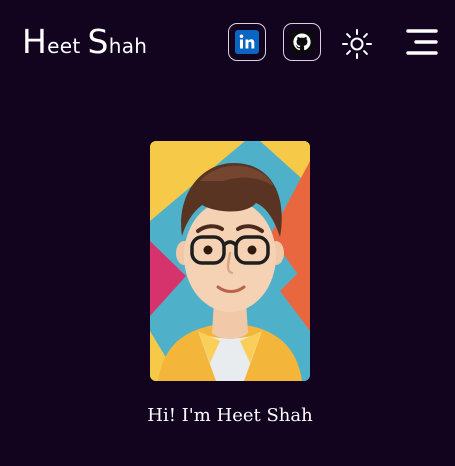 This screenshot has height=466, width=455. I want to click on logo-last-initial: S, so click(98, 41).